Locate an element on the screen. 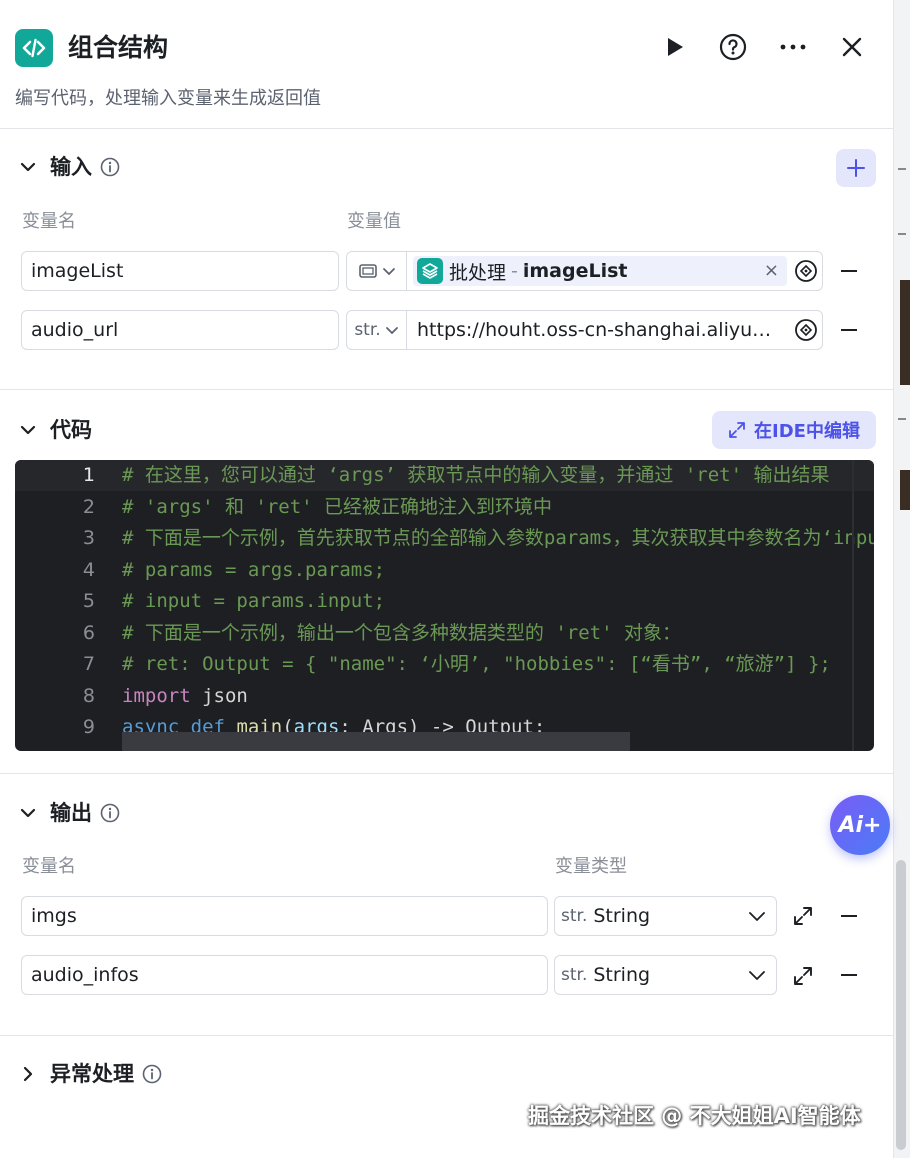 Image resolution: width=910 pixels, height=1158 pixels. keyword-import: import is located at coordinates (156, 695).